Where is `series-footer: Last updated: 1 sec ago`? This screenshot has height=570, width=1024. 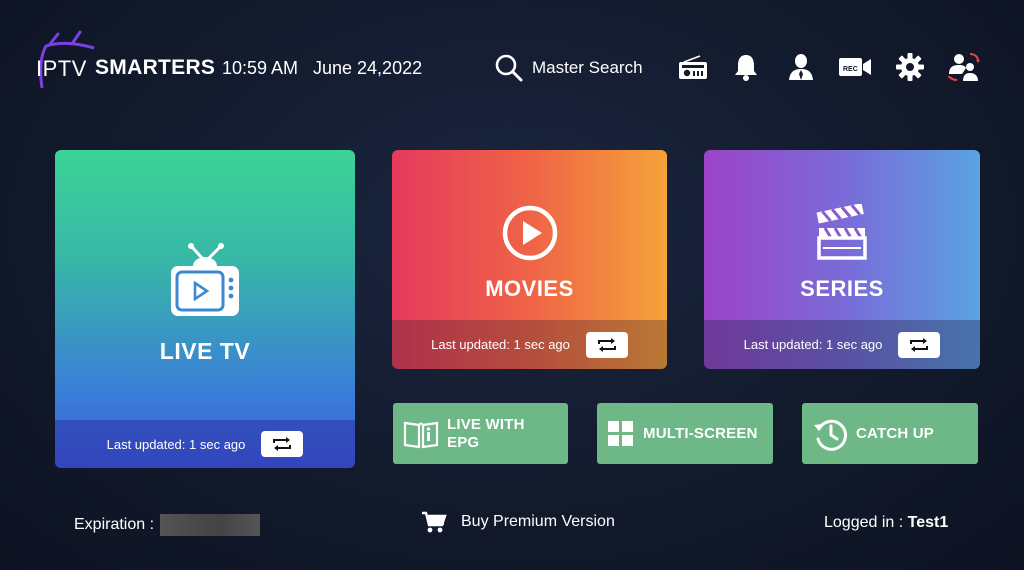
series-footer: Last updated: 1 sec ago is located at coordinates (842, 344).